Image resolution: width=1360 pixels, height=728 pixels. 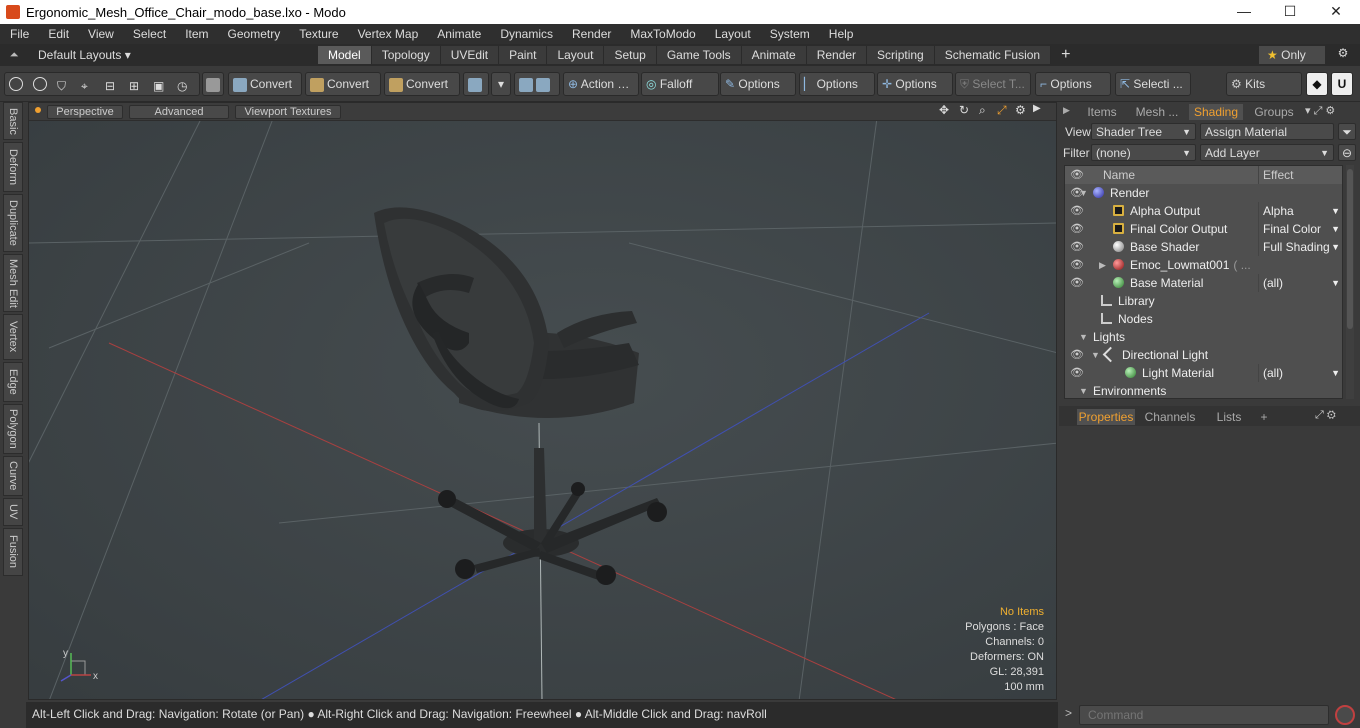 I want to click on tab-properties: Properties, so click(x=1106, y=417).